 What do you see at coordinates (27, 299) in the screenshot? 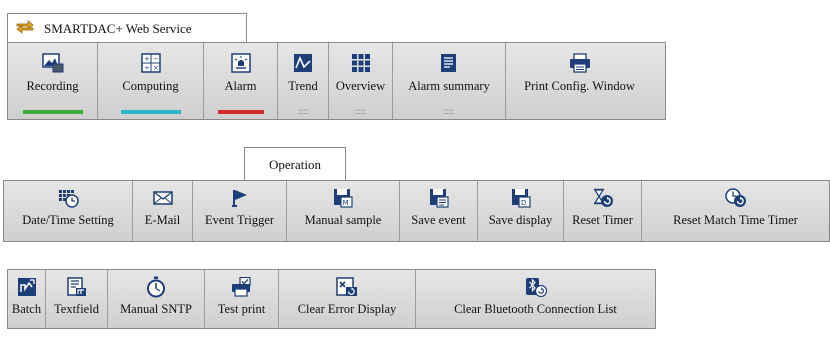
I see `batch-button: Batch` at bounding box center [27, 299].